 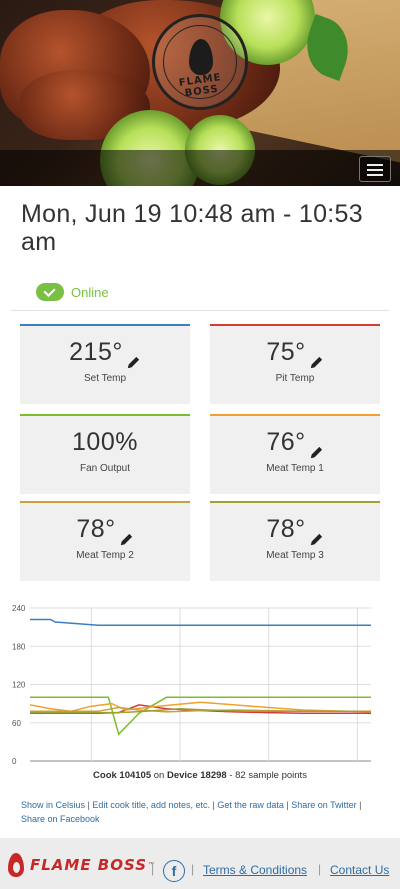 I want to click on facebook-icon: f, so click(x=174, y=871).